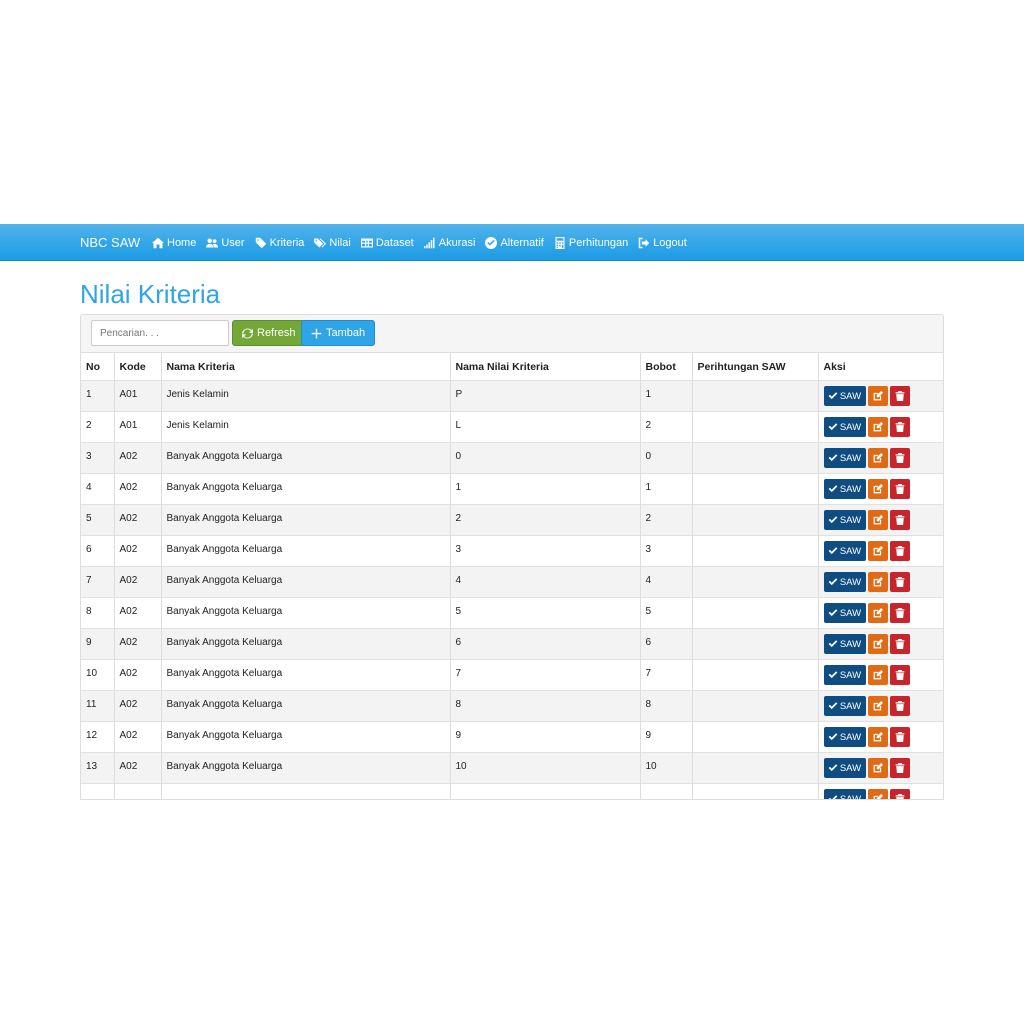 This screenshot has width=1024, height=1024. Describe the element at coordinates (665, 768) in the screenshot. I see `cell-bobot: 10` at that location.